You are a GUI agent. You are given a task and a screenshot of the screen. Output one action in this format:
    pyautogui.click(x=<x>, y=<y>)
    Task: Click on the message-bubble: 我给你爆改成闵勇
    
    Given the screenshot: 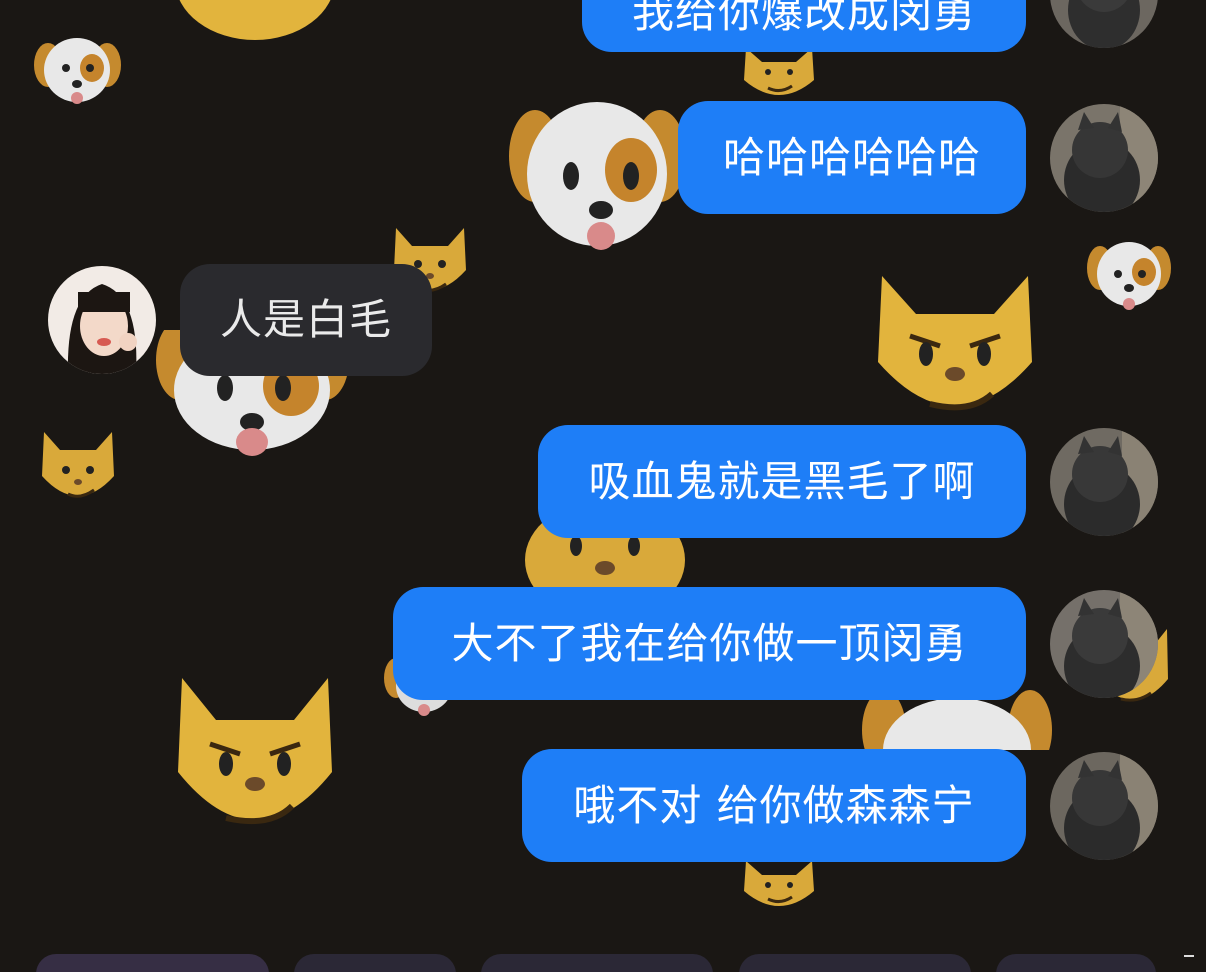 What is the action you would take?
    pyautogui.click(x=804, y=26)
    